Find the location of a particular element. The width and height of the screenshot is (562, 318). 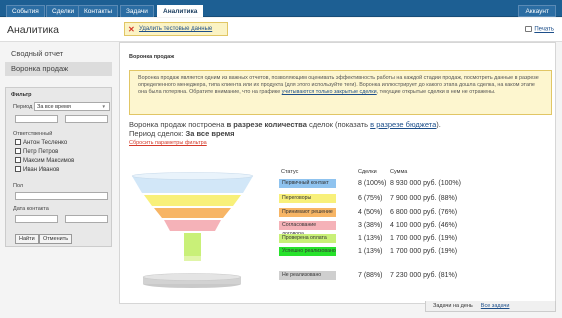

tab-analytics: Аналитика is located at coordinates (180, 11).